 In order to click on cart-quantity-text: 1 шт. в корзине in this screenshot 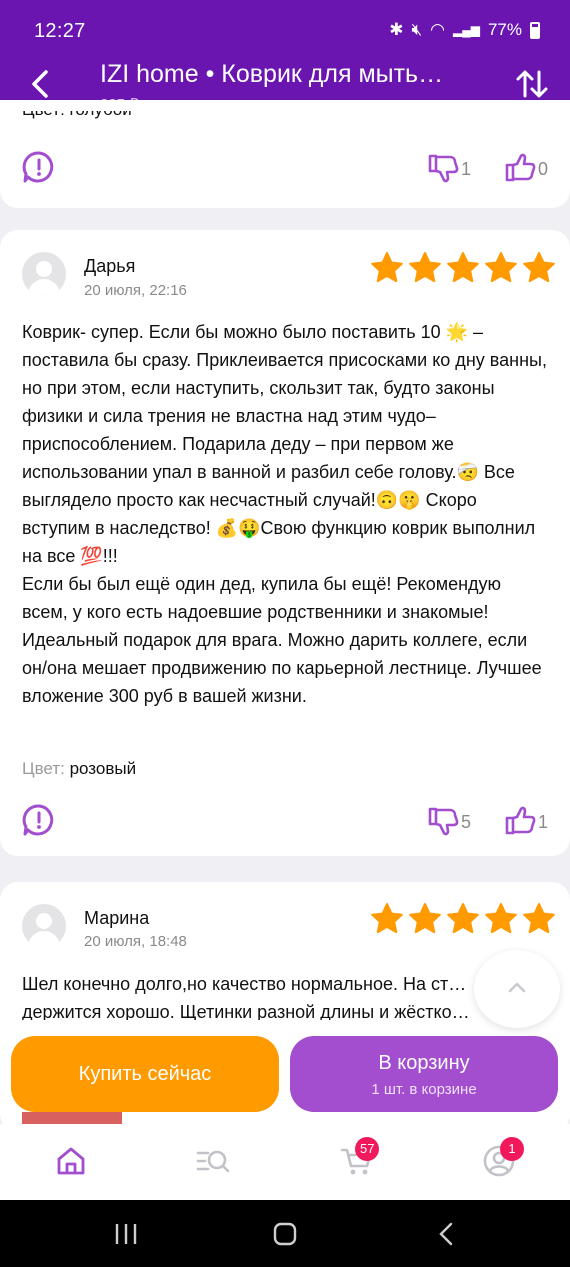, I will do `click(424, 1089)`.